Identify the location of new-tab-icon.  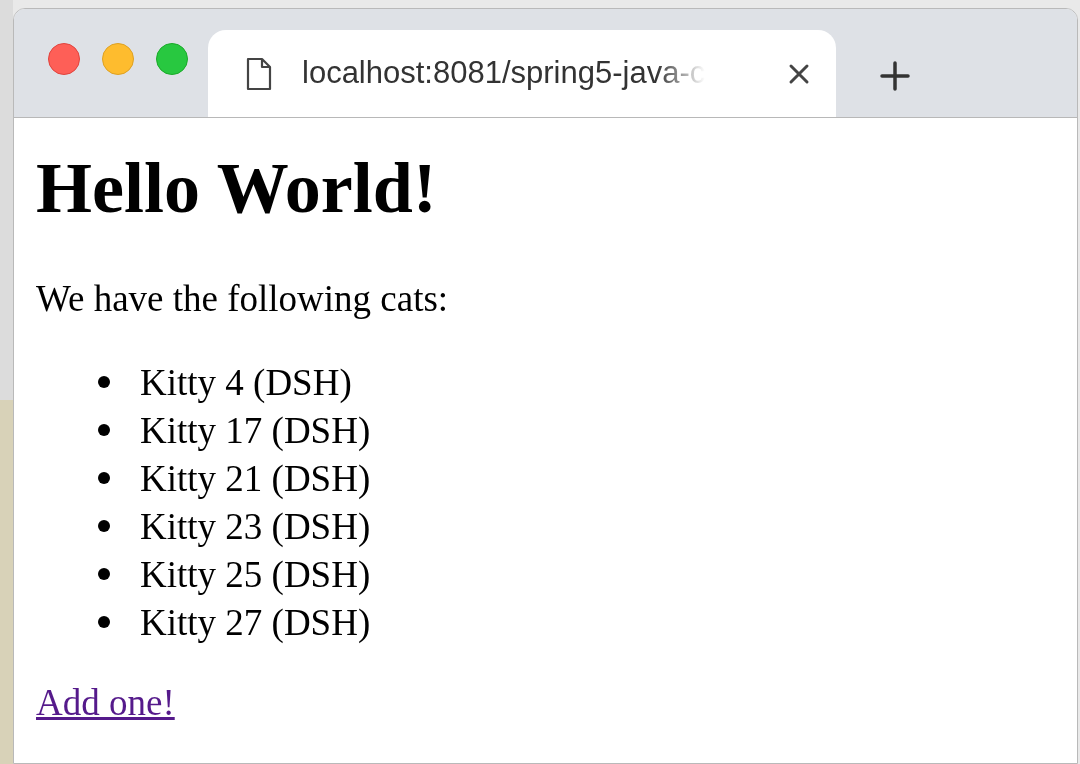
(895, 76).